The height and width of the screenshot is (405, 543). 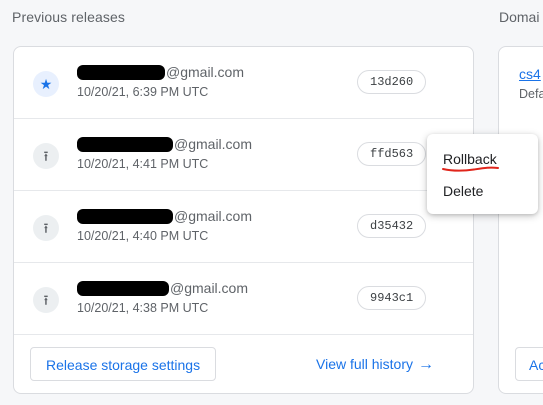 What do you see at coordinates (392, 298) in the screenshot?
I see `release-hash-chip: 9943c1` at bounding box center [392, 298].